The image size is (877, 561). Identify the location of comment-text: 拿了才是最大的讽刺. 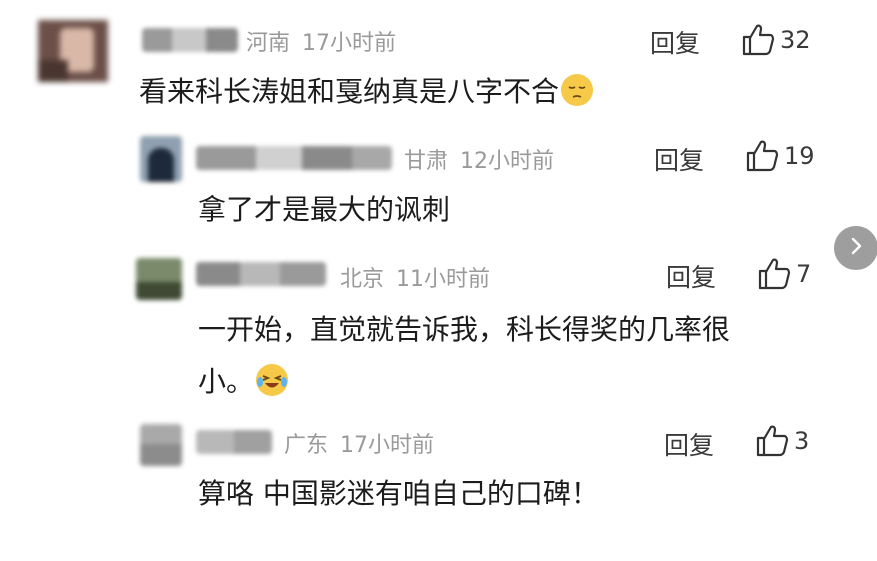
(324, 209).